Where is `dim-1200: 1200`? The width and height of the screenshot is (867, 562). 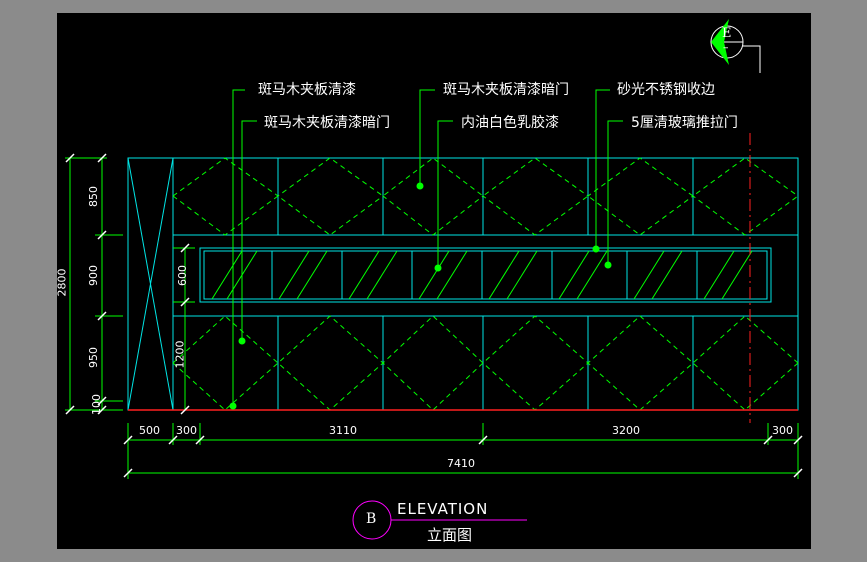 dim-1200: 1200 is located at coordinates (180, 354).